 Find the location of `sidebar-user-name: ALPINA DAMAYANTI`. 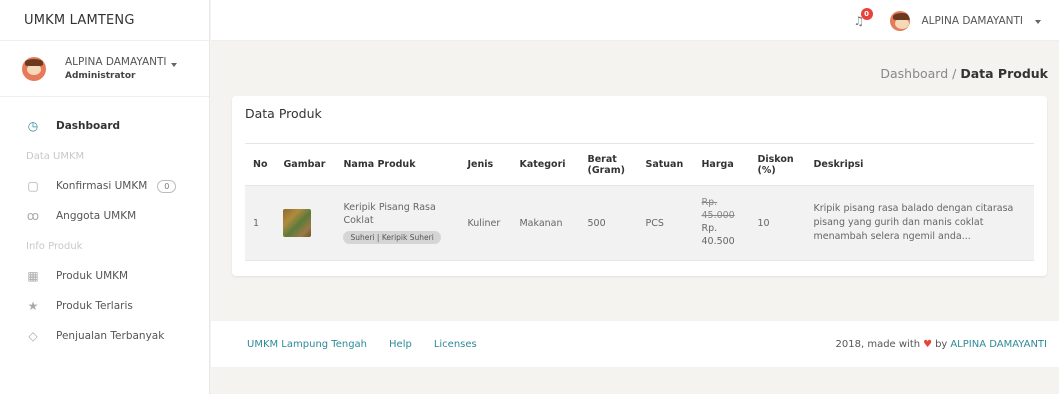

sidebar-user-name: ALPINA DAMAYANTI is located at coordinates (116, 62).